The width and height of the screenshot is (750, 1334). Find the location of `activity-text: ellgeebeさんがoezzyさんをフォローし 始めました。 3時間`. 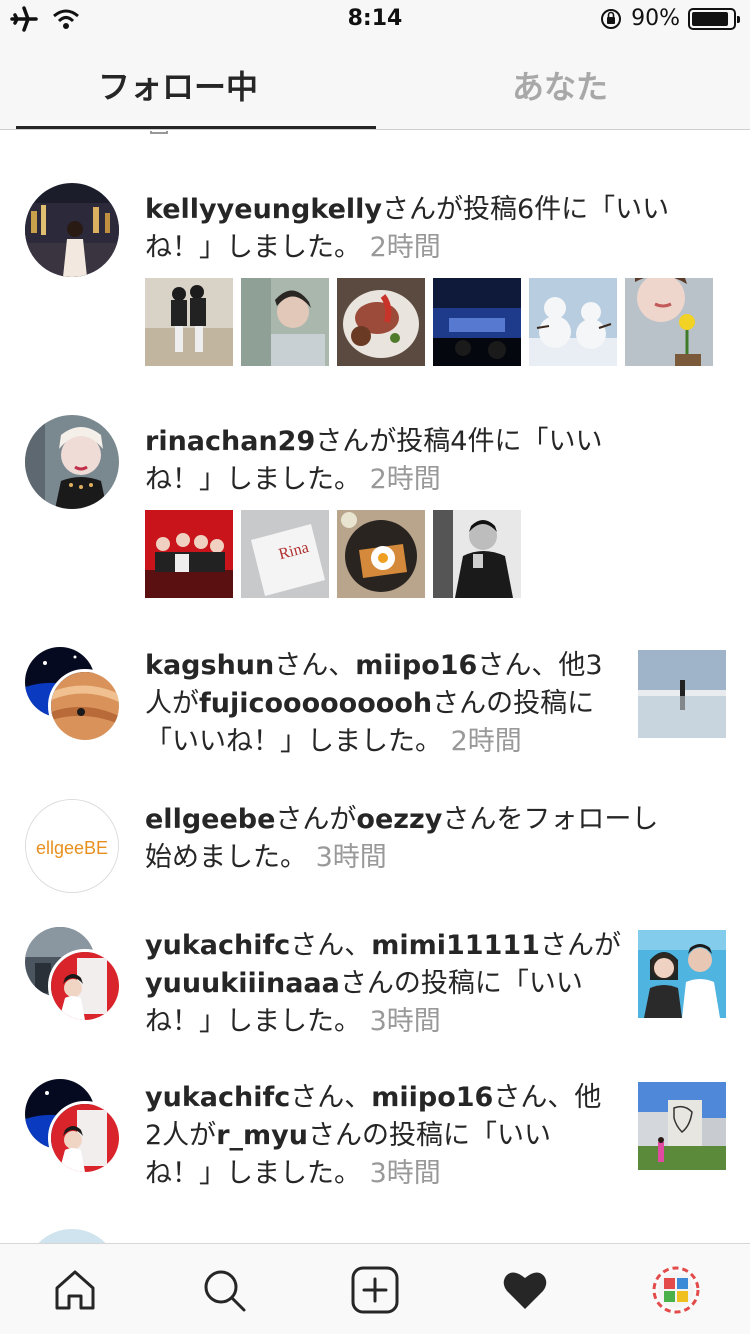

activity-text: ellgeebeさんがoezzyさんをフォローし 始めました。 3時間 is located at coordinates (402, 838).